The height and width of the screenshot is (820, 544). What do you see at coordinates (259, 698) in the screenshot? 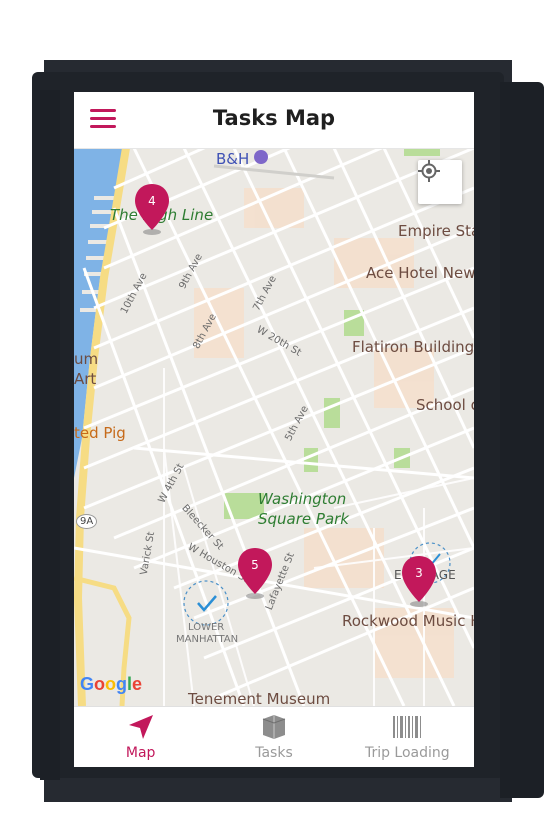
I see `poi-tenement: Tenement Museum` at bounding box center [259, 698].